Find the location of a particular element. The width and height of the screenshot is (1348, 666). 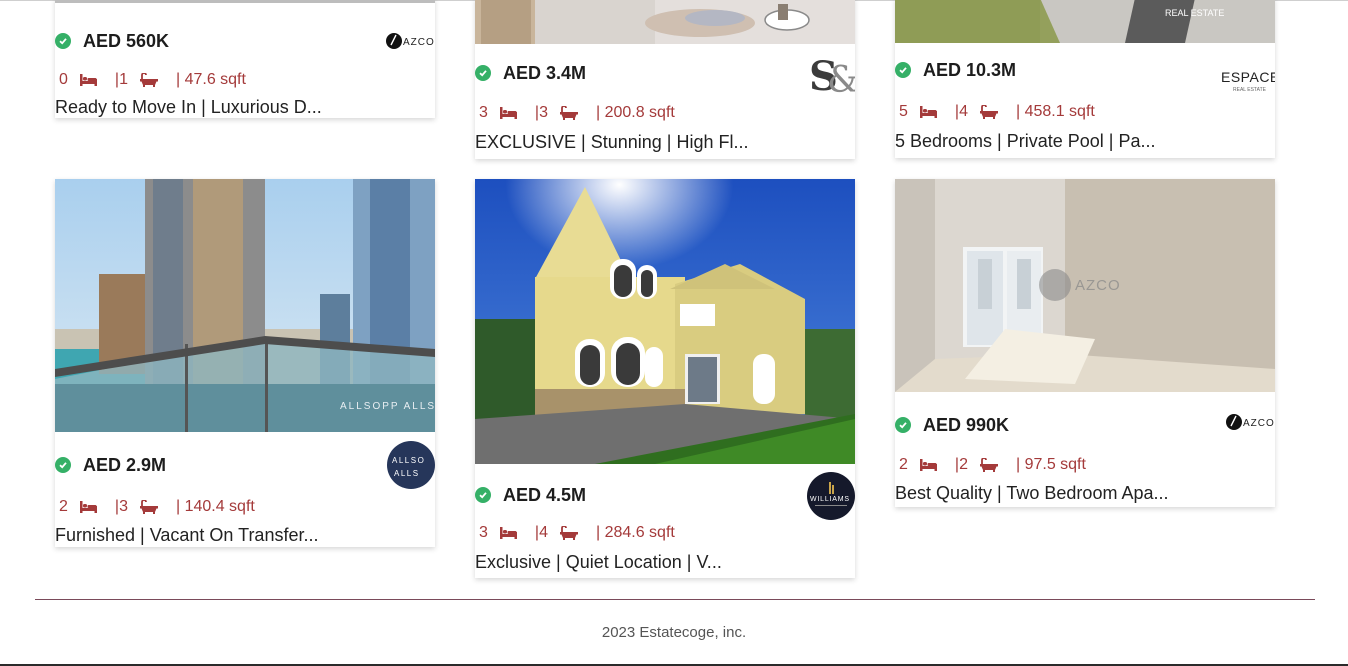

listing-stats: 5 |4 | 458.1 sqft is located at coordinates (1021, 112).